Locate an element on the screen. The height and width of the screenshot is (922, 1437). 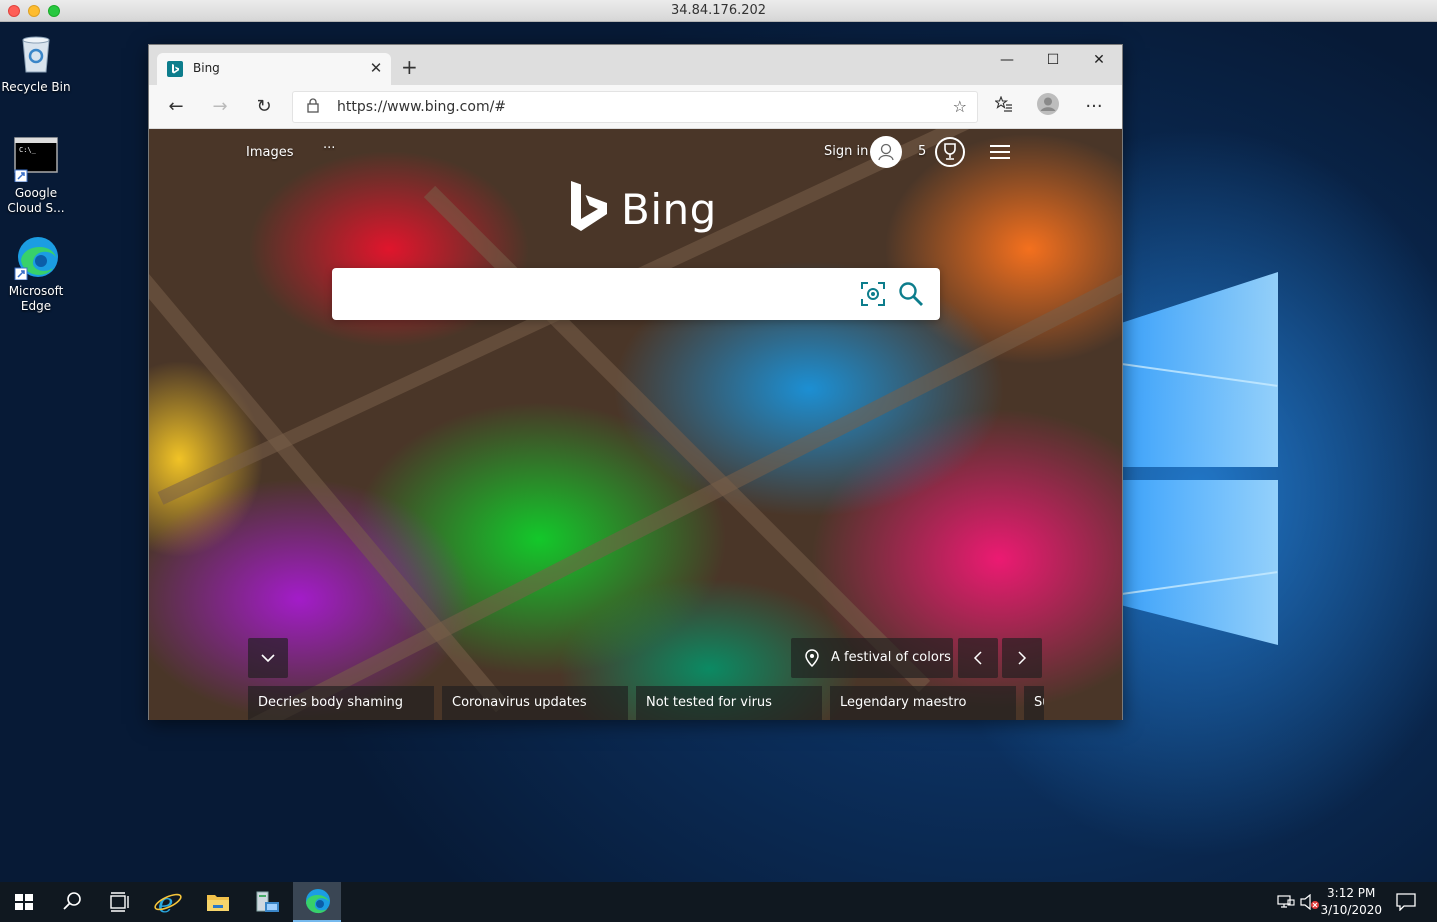
scroll-down-button is located at coordinates (268, 658).